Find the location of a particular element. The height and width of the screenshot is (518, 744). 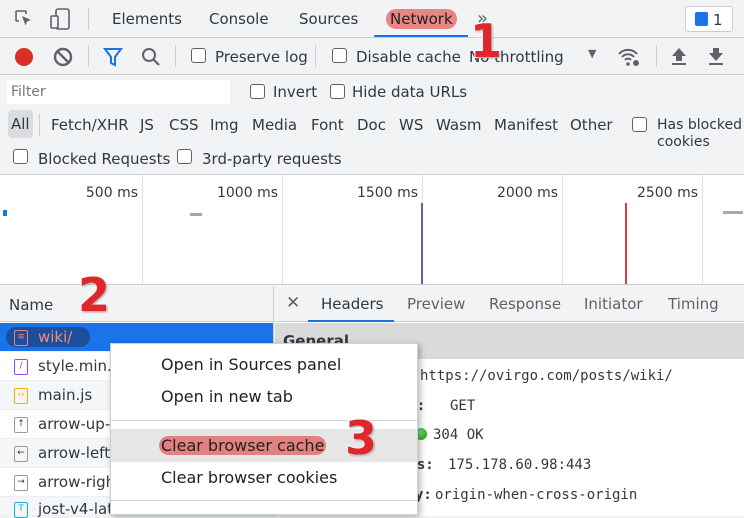

request-name: style.min.2 is located at coordinates (80, 366).